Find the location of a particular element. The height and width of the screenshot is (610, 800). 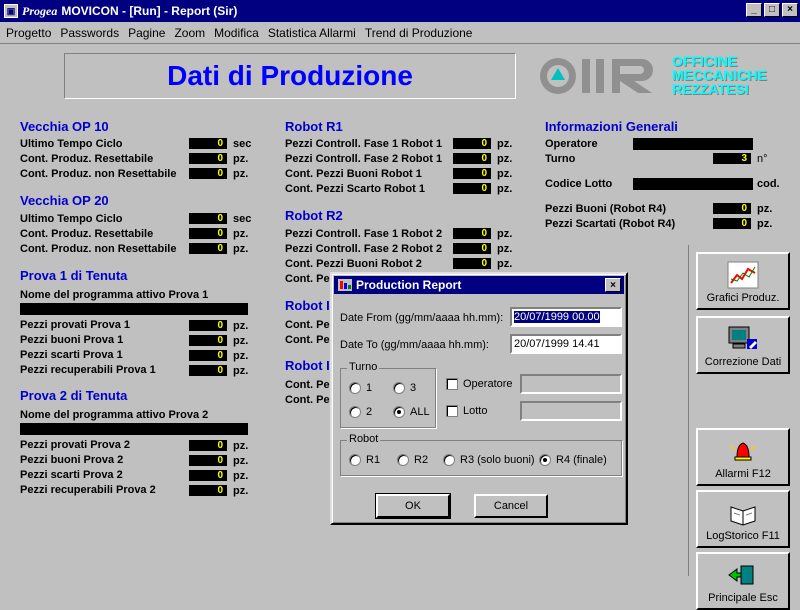

grafici-button: Grafici Produz. is located at coordinates (743, 281).